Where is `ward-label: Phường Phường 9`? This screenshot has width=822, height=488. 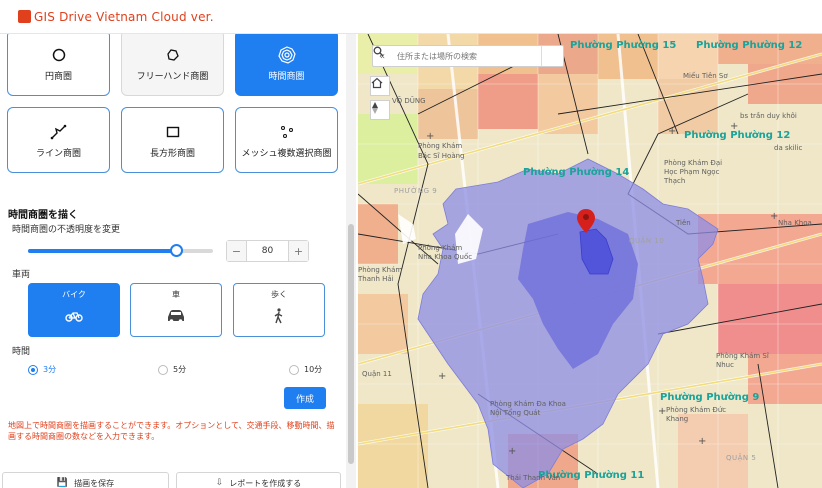 ward-label: Phường Phường 9 is located at coordinates (710, 397).